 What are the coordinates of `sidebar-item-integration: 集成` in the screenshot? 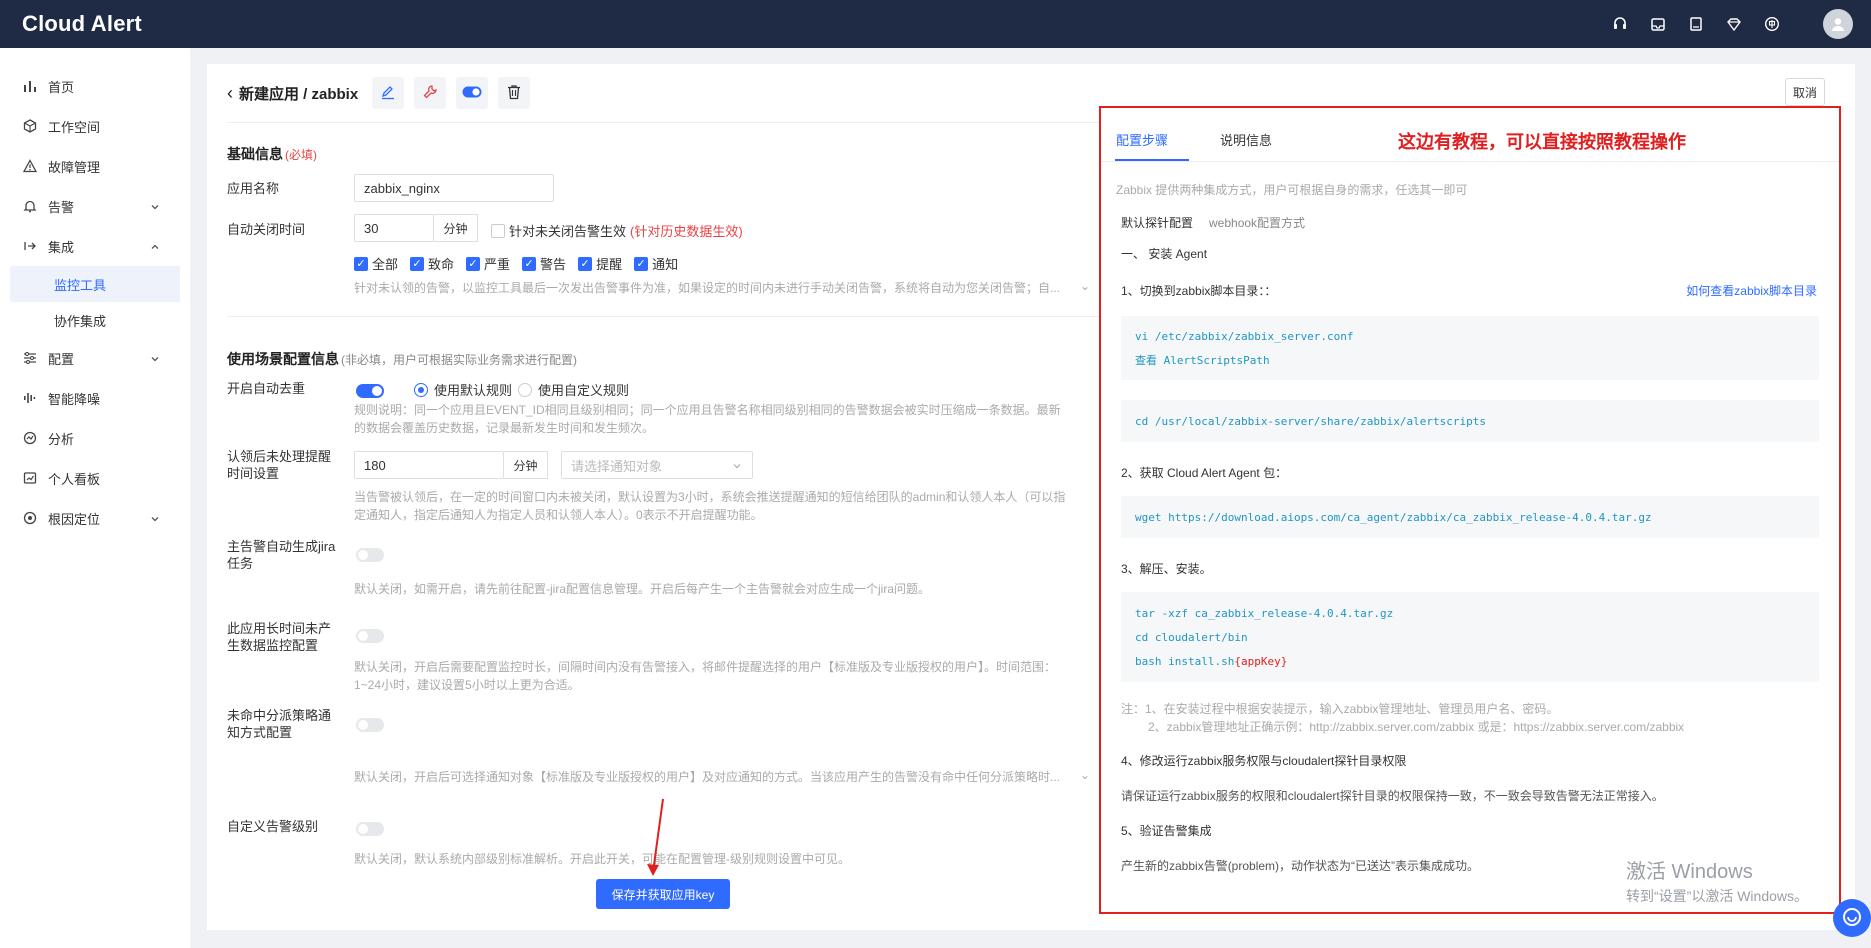 It's located at (95, 246).